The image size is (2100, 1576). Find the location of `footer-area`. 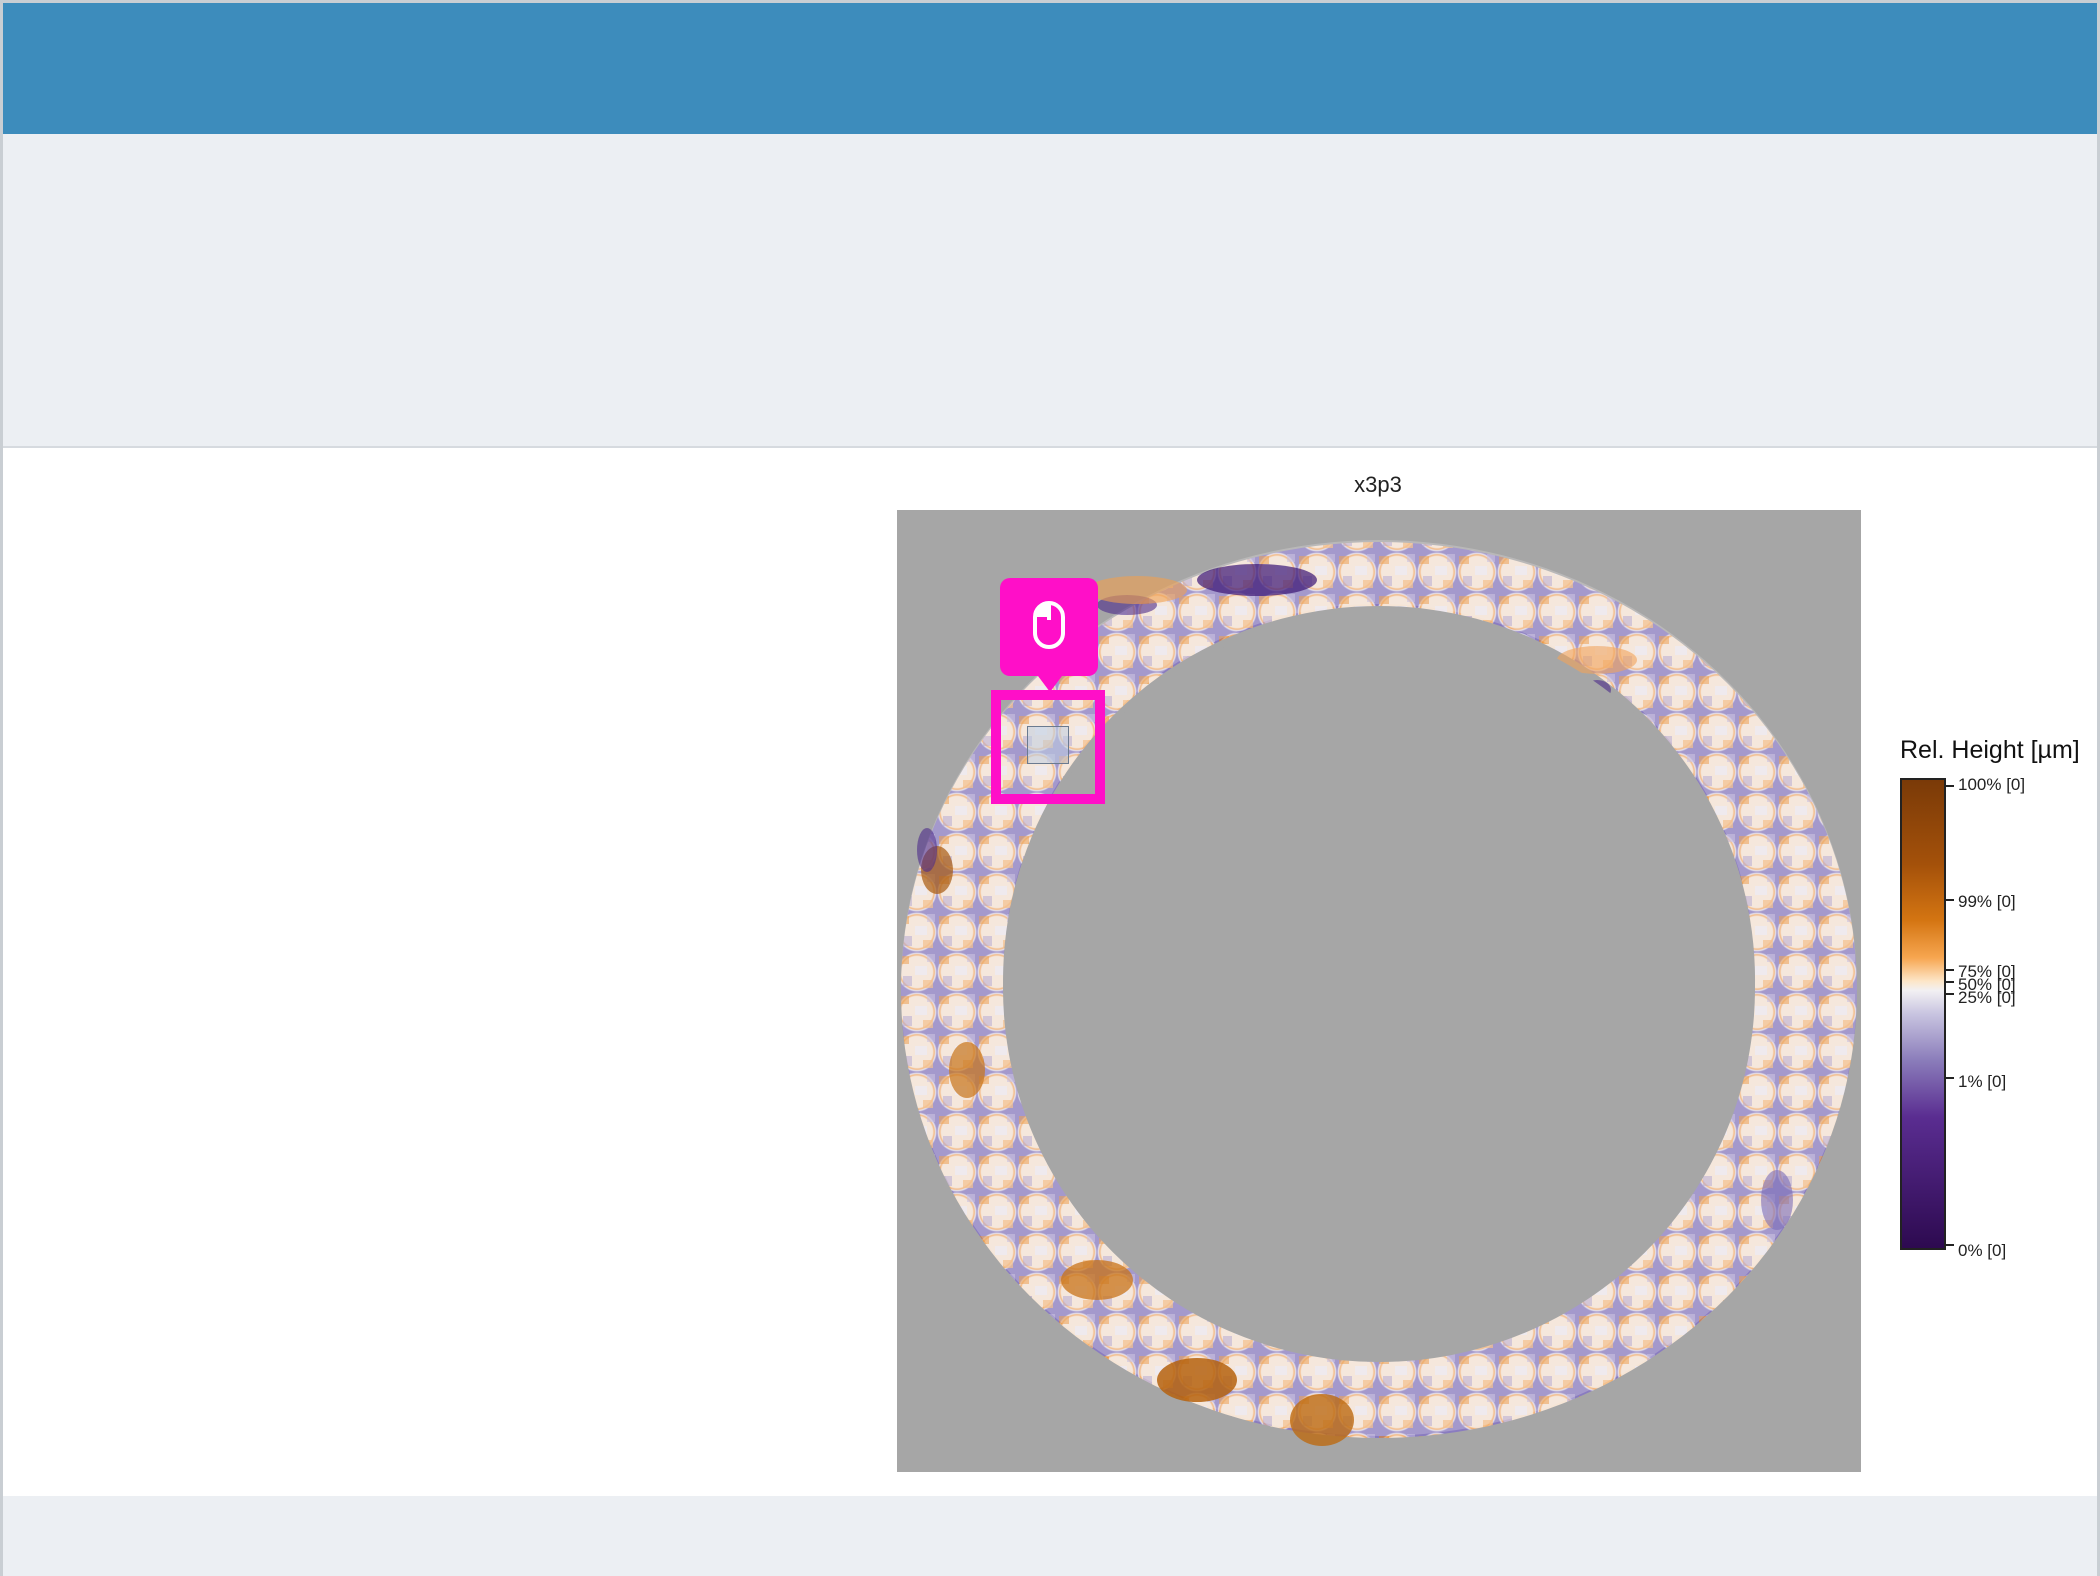

footer-area is located at coordinates (1050, 1536).